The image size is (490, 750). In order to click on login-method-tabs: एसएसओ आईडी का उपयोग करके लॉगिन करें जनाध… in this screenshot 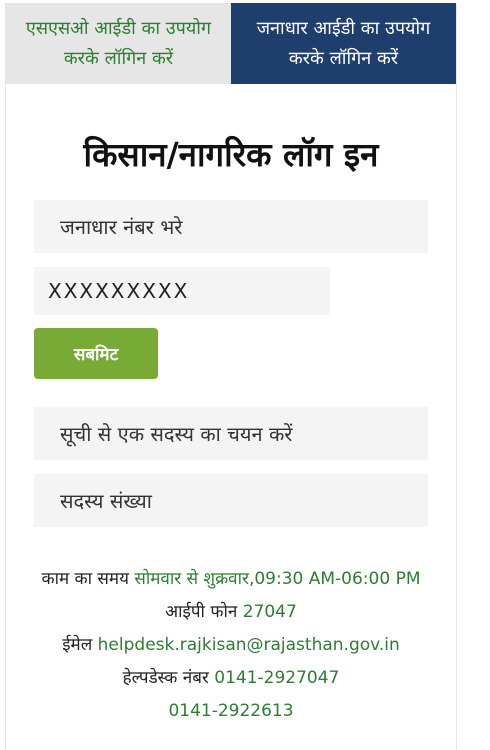, I will do `click(231, 43)`.